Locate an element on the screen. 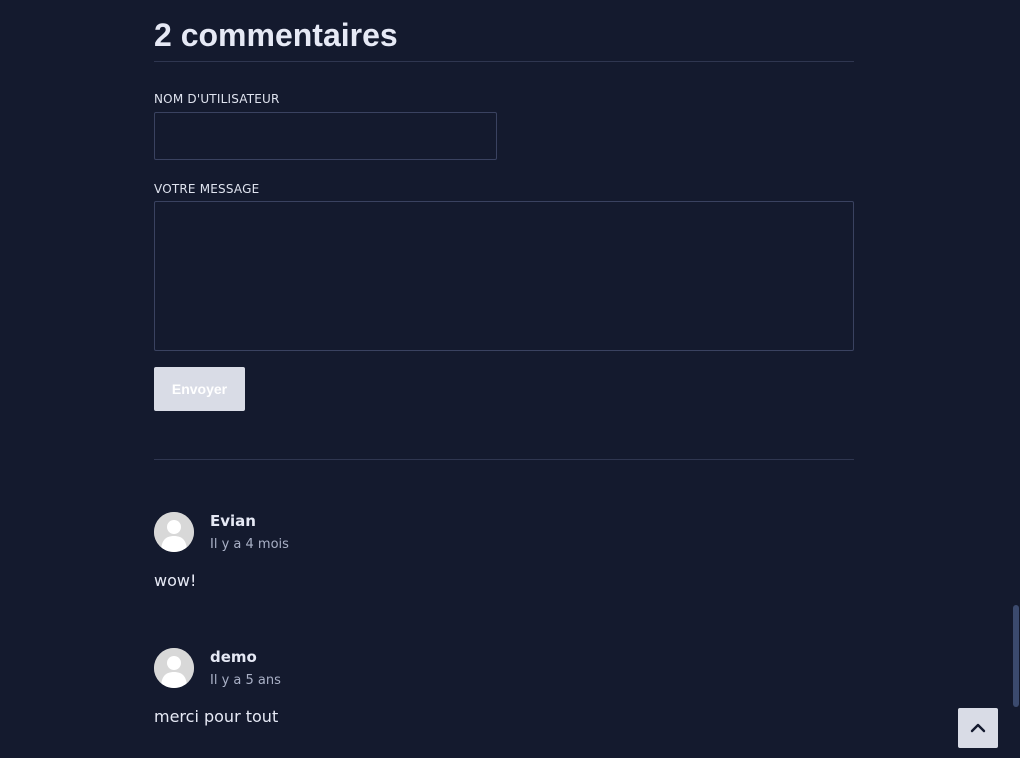 The width and height of the screenshot is (1020, 758). back-to-top-button is located at coordinates (978, 728).